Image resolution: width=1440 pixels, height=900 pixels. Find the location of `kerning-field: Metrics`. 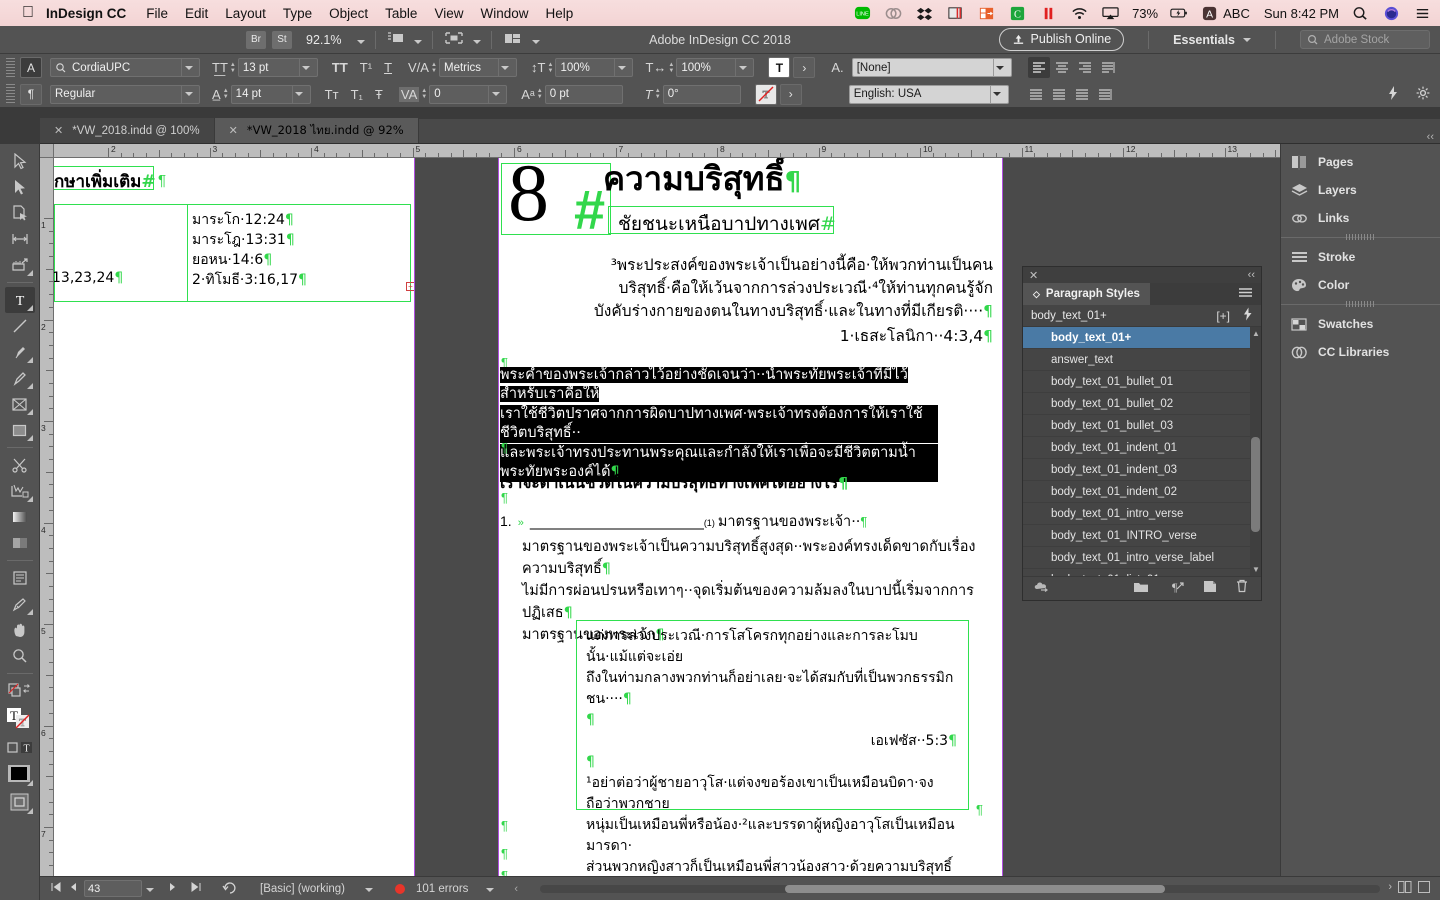

kerning-field: Metrics is located at coordinates (477, 67).